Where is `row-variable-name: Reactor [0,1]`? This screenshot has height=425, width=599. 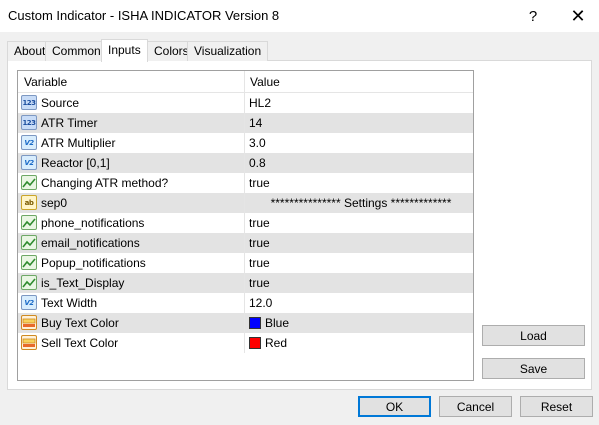 row-variable-name: Reactor [0,1] is located at coordinates (75, 163).